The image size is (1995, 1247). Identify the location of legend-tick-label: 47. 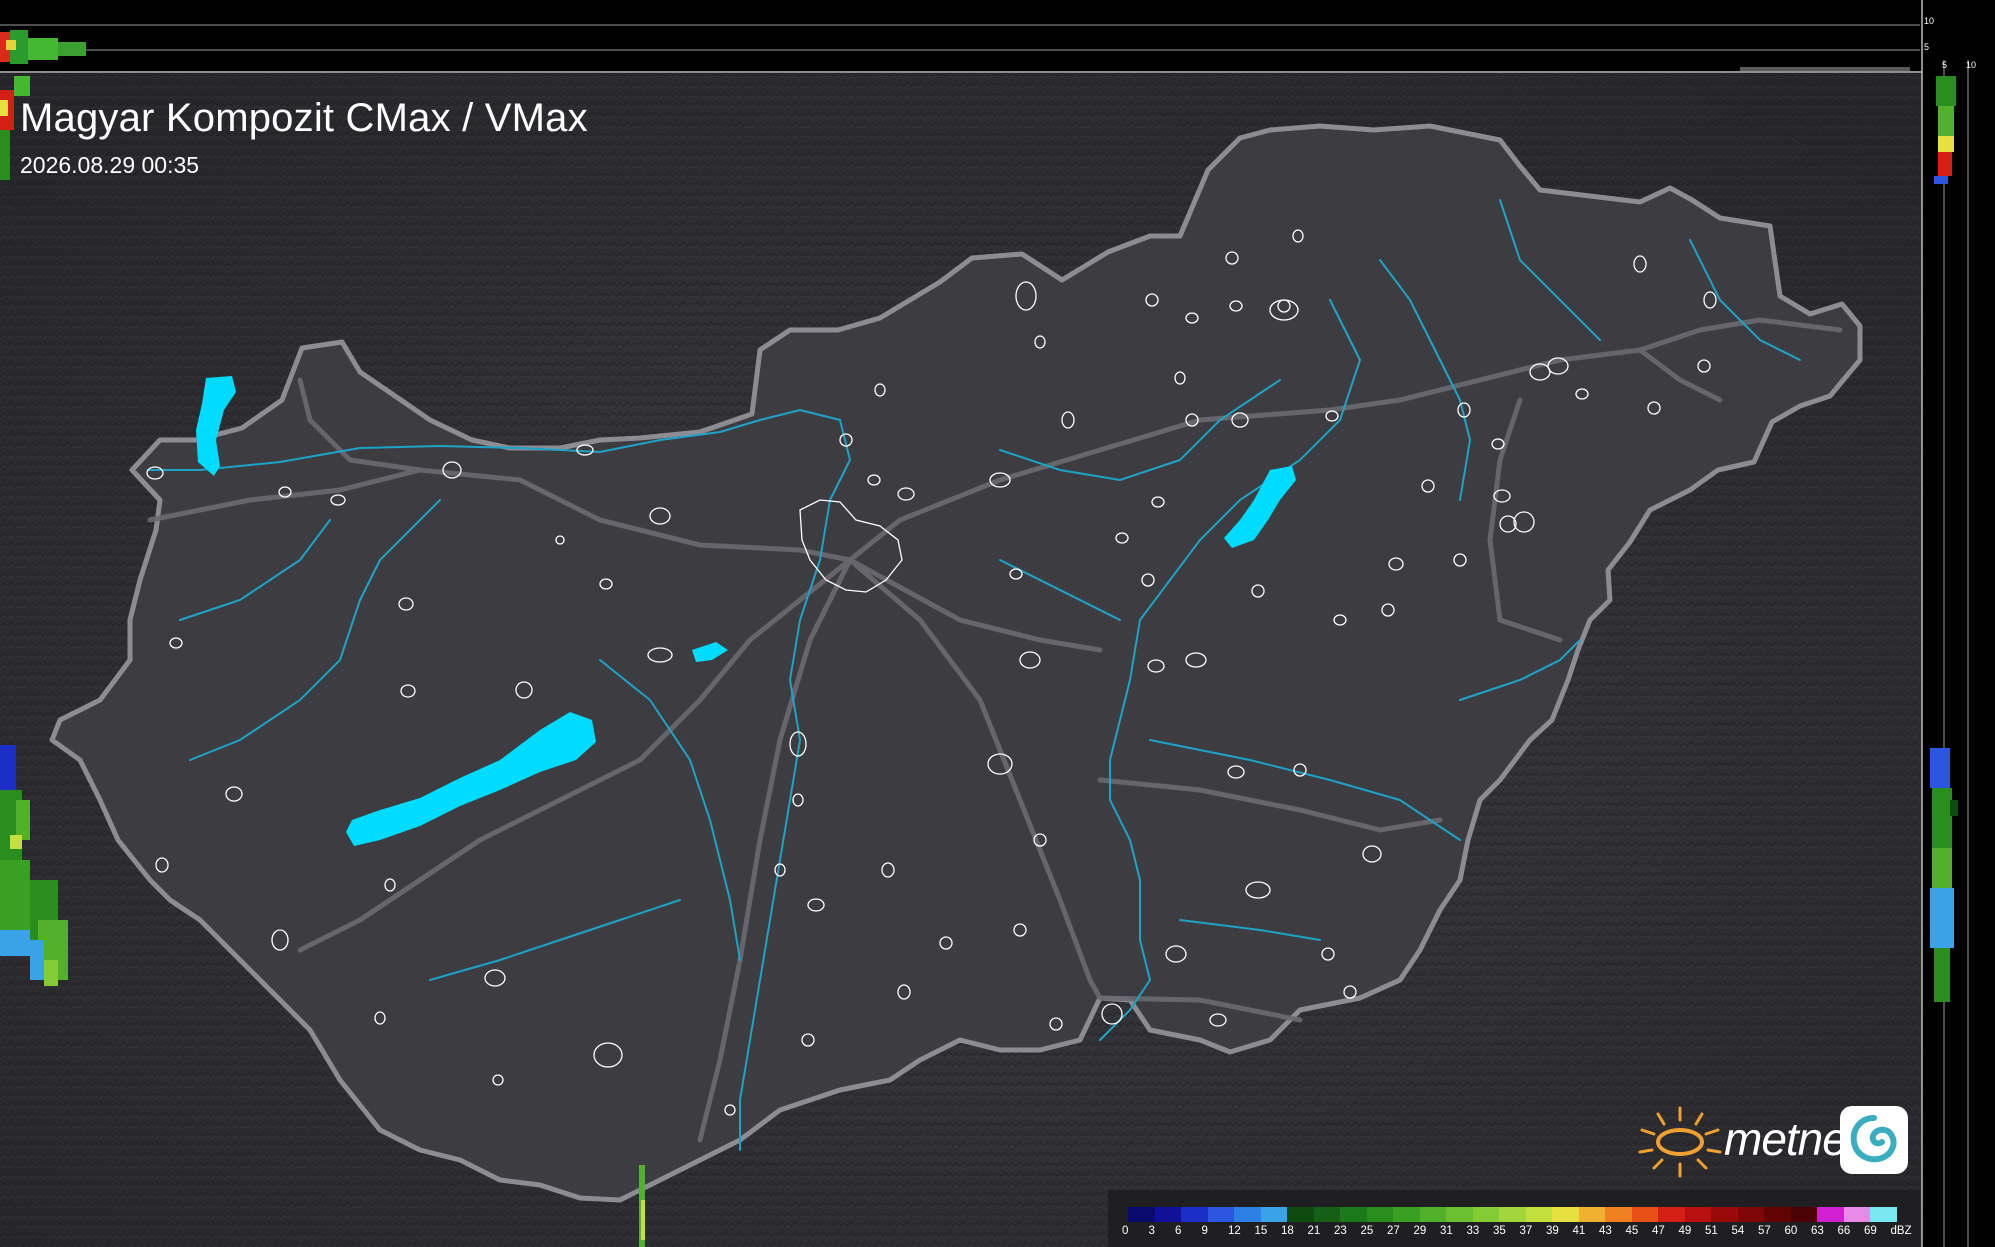
(1658, 1231).